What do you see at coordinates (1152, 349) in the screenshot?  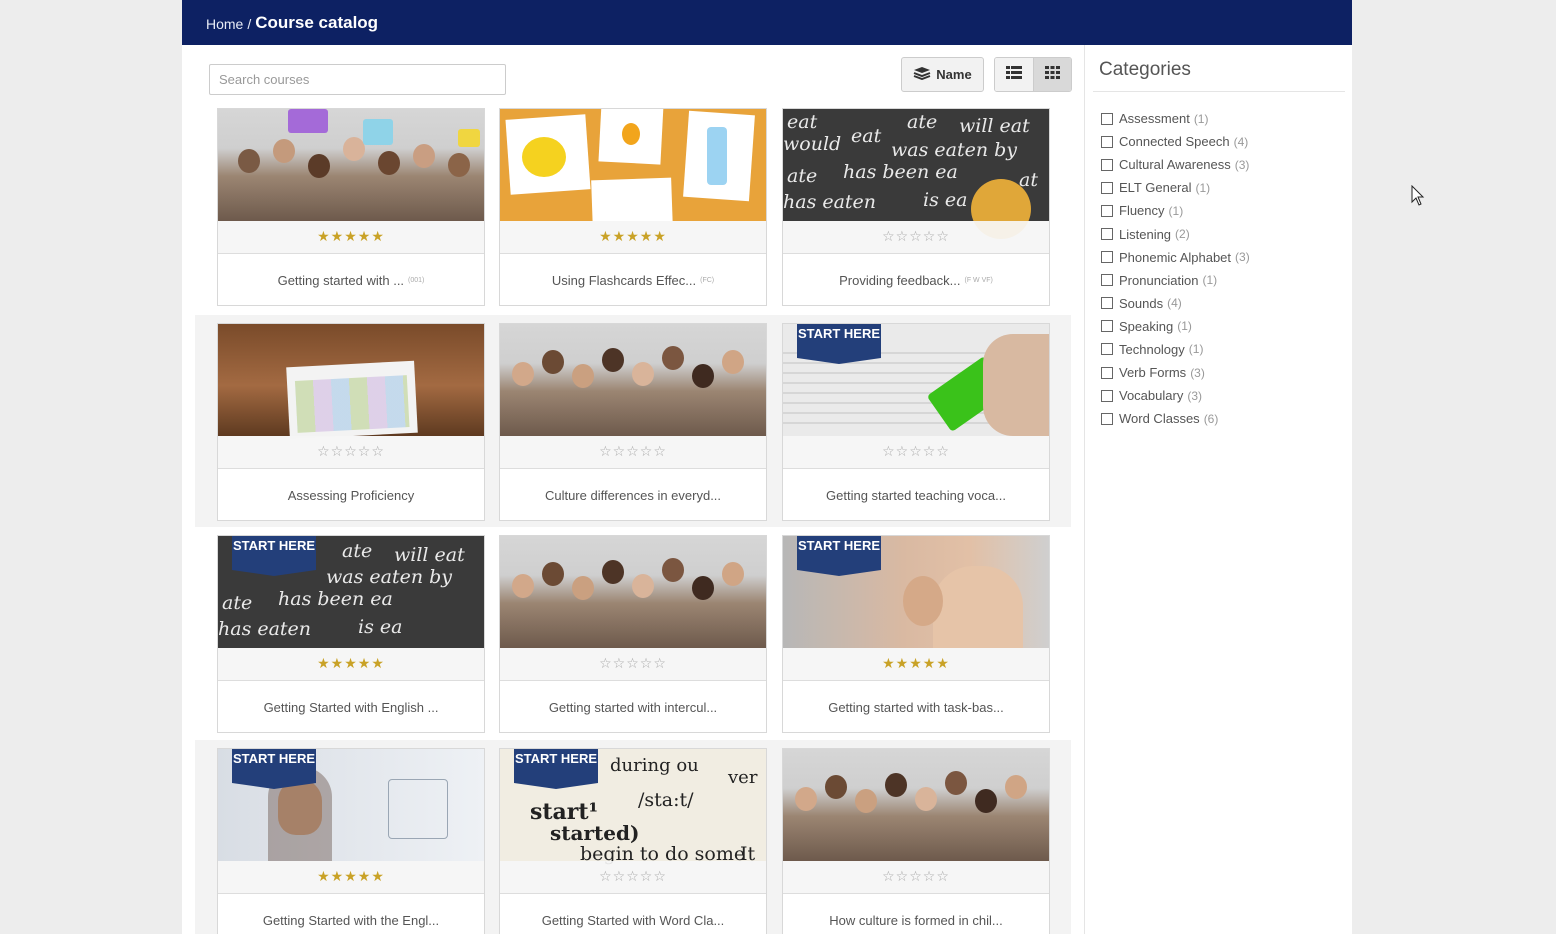 I see `category-label: Technology` at bounding box center [1152, 349].